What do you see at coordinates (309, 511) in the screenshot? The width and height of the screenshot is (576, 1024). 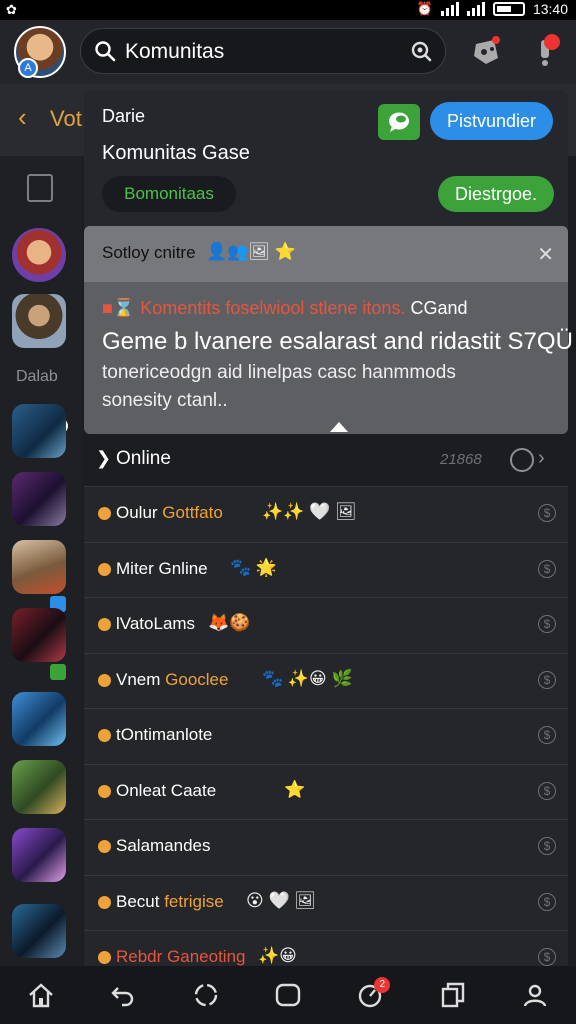 I see `member-emoji-icons: ✨✨ 🤍 🖼` at bounding box center [309, 511].